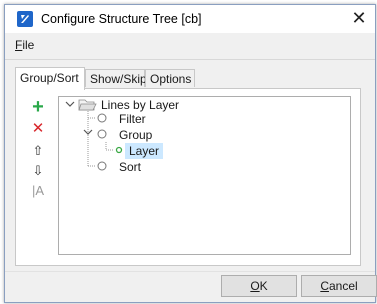 The width and height of the screenshot is (377, 304). I want to click on menu-file: File, so click(24, 45).